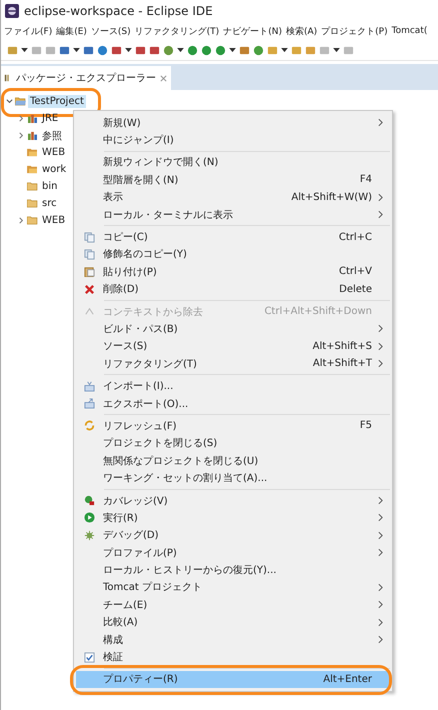 The image size is (438, 710). I want to click on menu-item: ビルド・パス(B), so click(233, 329).